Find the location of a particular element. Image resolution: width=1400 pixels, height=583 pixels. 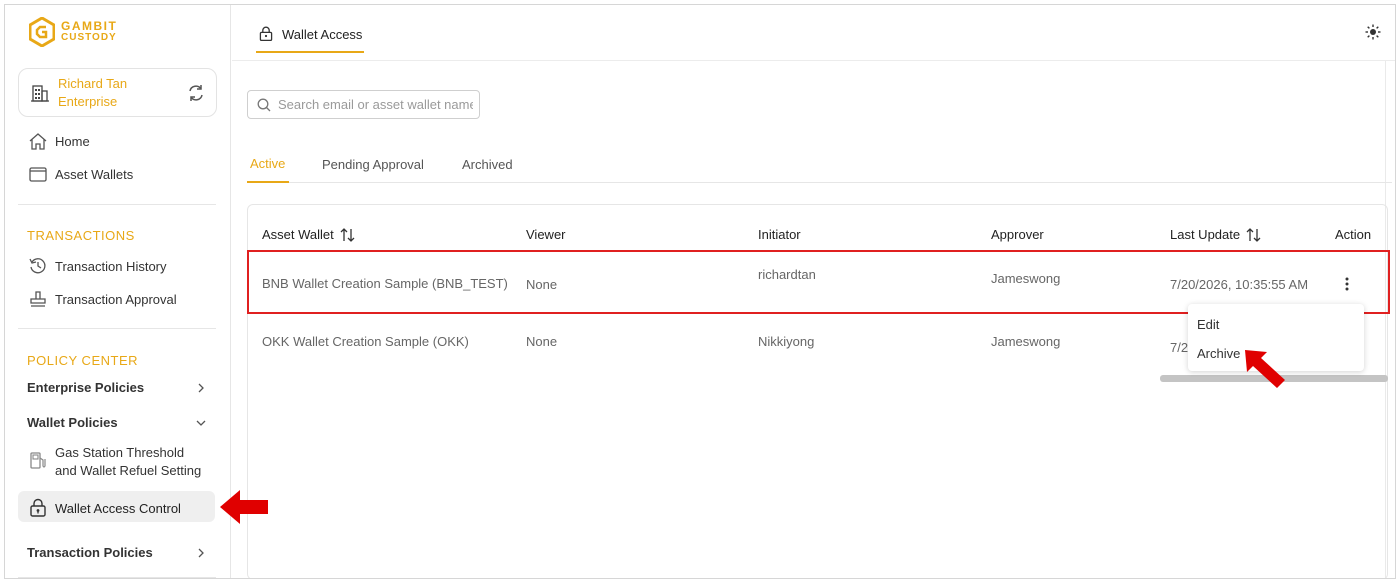

enterprise-switcher: Richard Tan Enterprise is located at coordinates (117, 92).